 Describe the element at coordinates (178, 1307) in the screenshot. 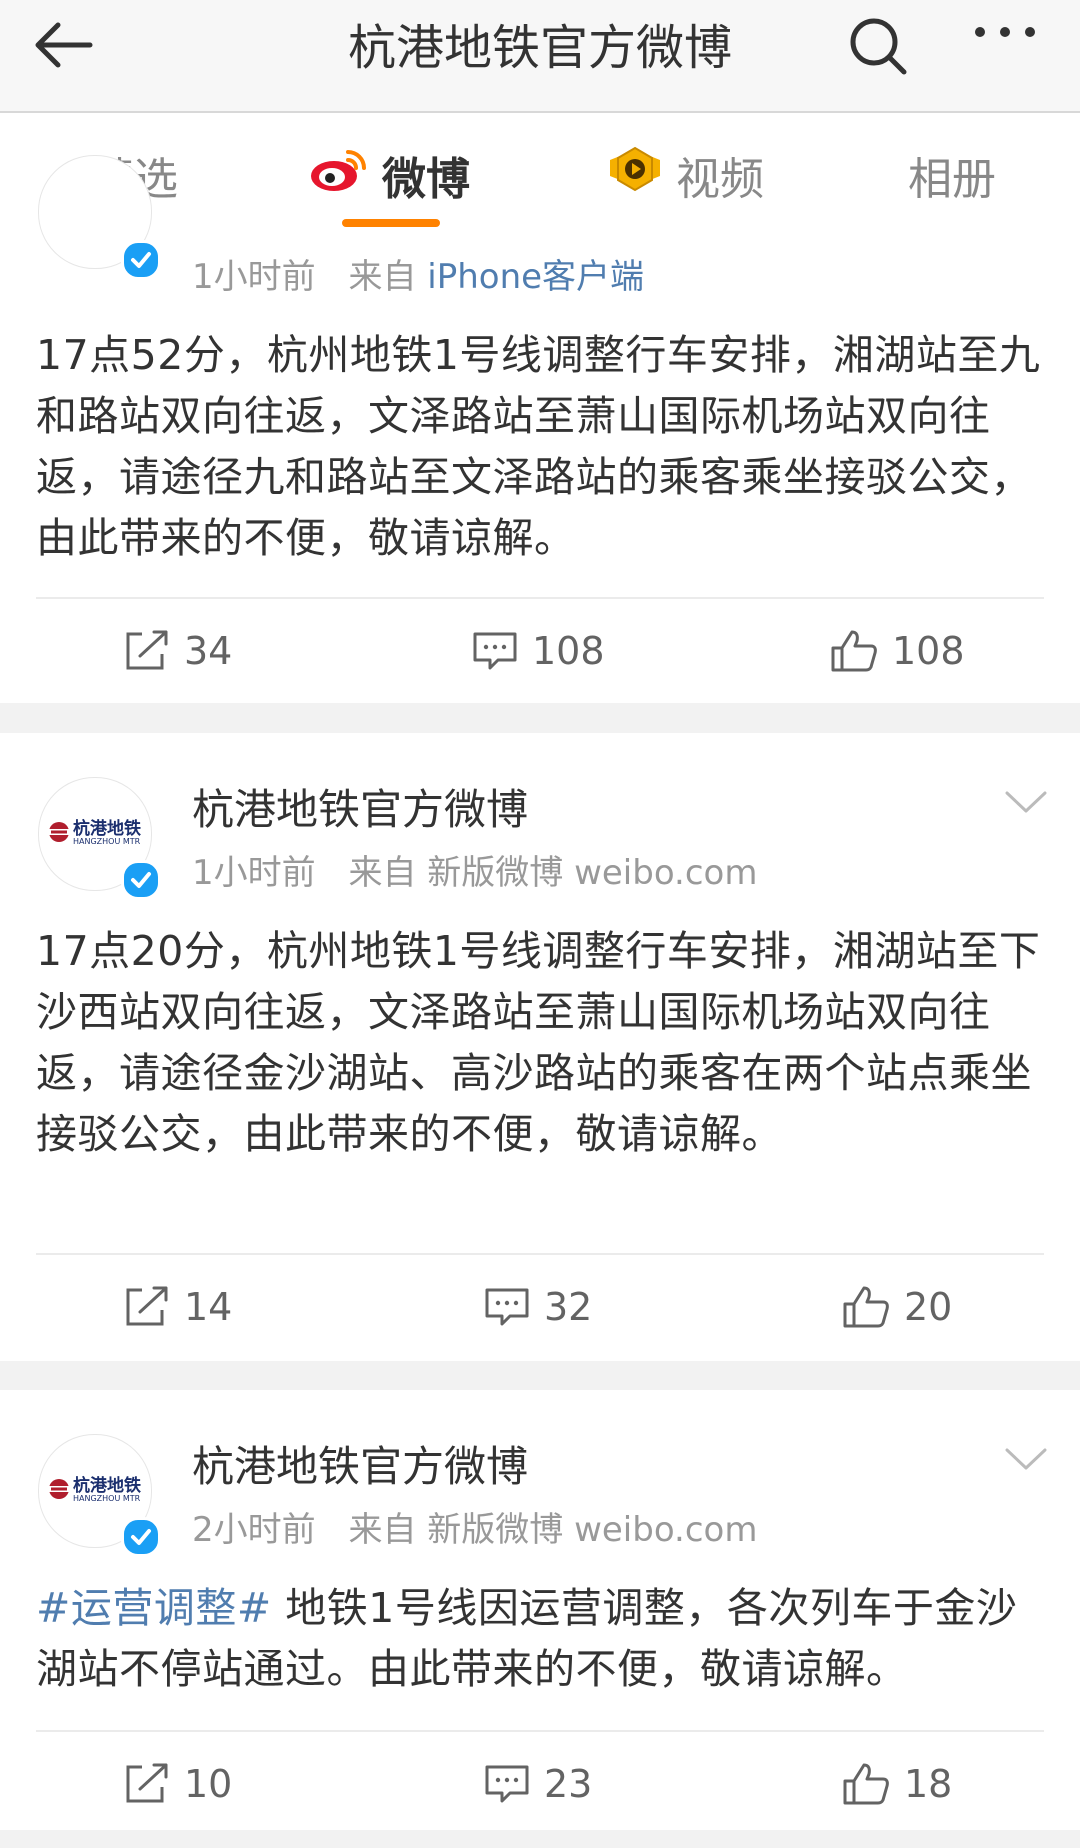

I see `repost-button: 14` at that location.